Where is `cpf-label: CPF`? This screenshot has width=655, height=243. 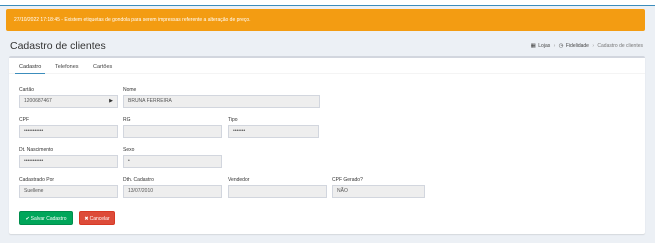 cpf-label: CPF is located at coordinates (24, 120).